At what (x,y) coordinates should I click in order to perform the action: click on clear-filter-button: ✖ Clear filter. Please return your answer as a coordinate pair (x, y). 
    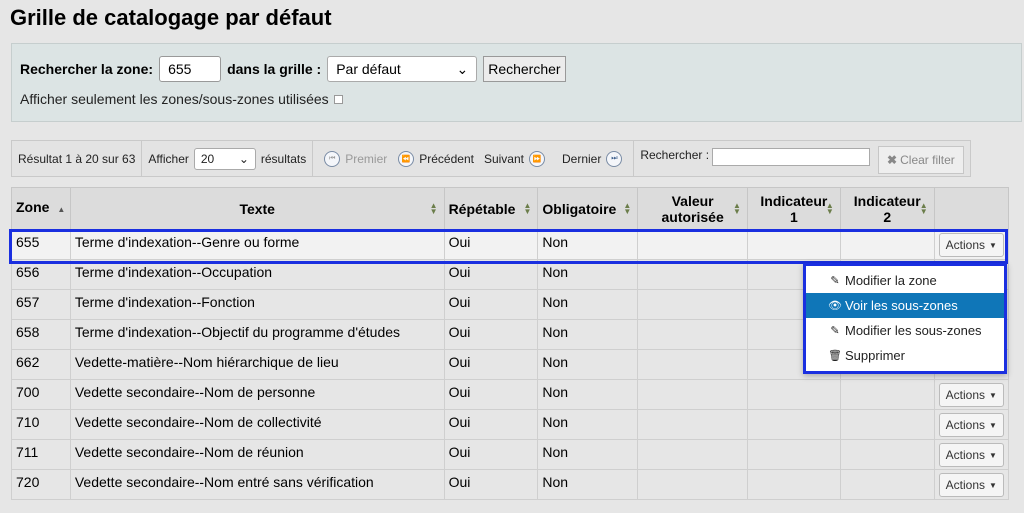
    Looking at the image, I should click on (921, 160).